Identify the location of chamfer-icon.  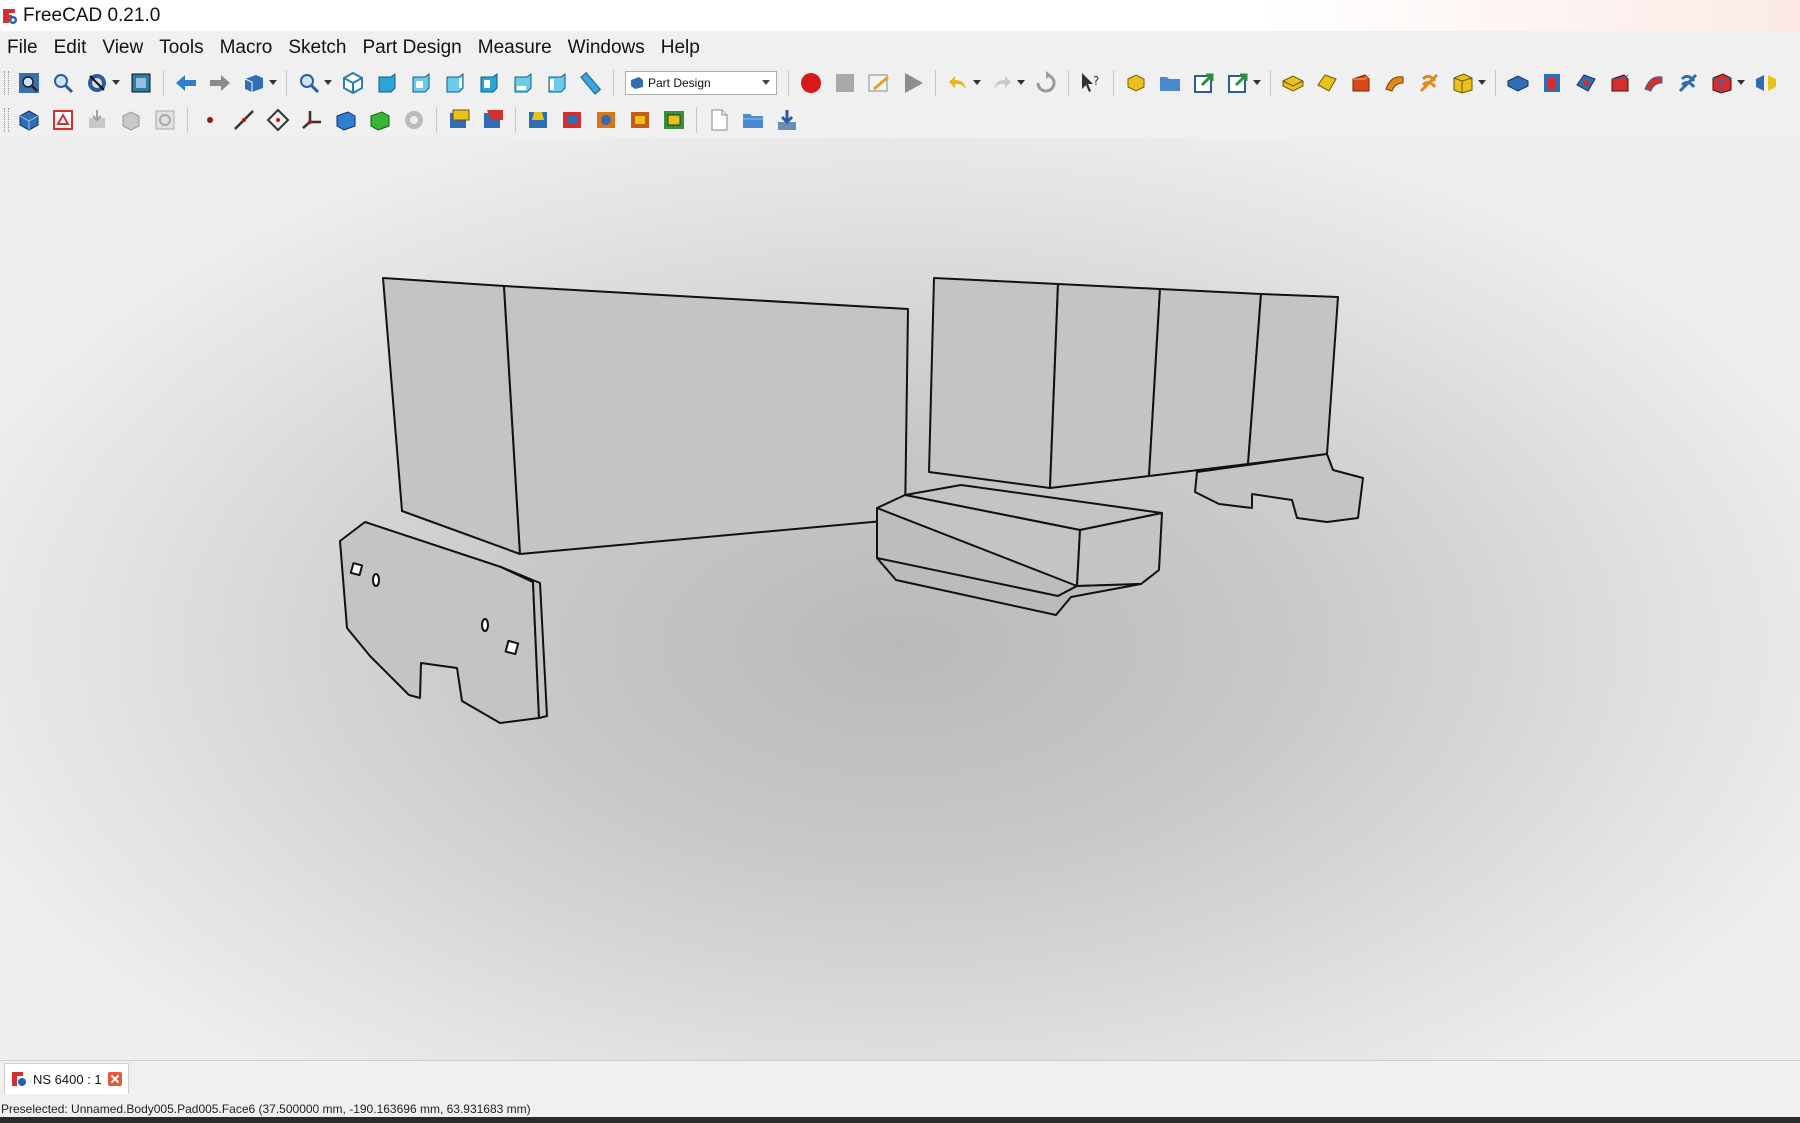
(493, 120).